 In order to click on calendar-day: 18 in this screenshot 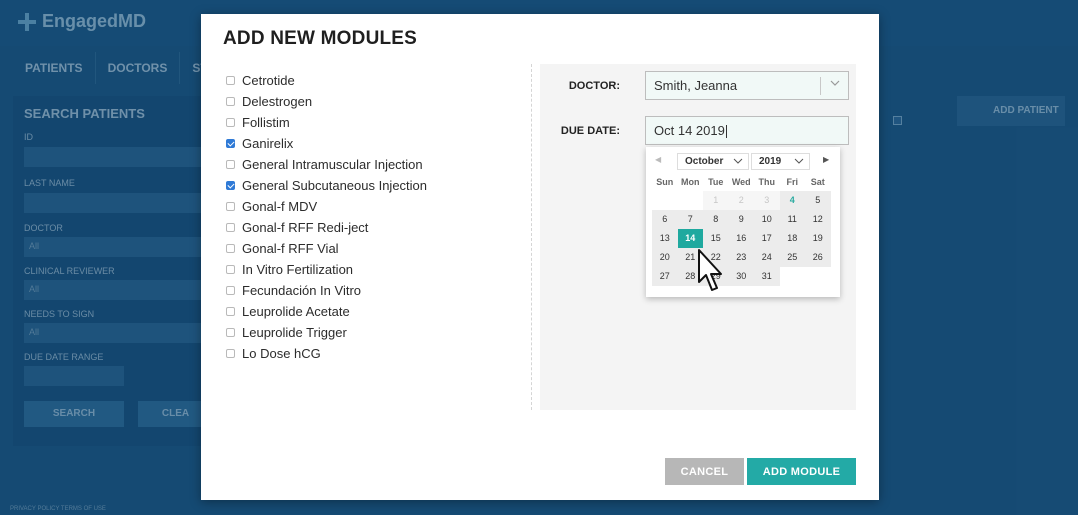, I will do `click(792, 238)`.